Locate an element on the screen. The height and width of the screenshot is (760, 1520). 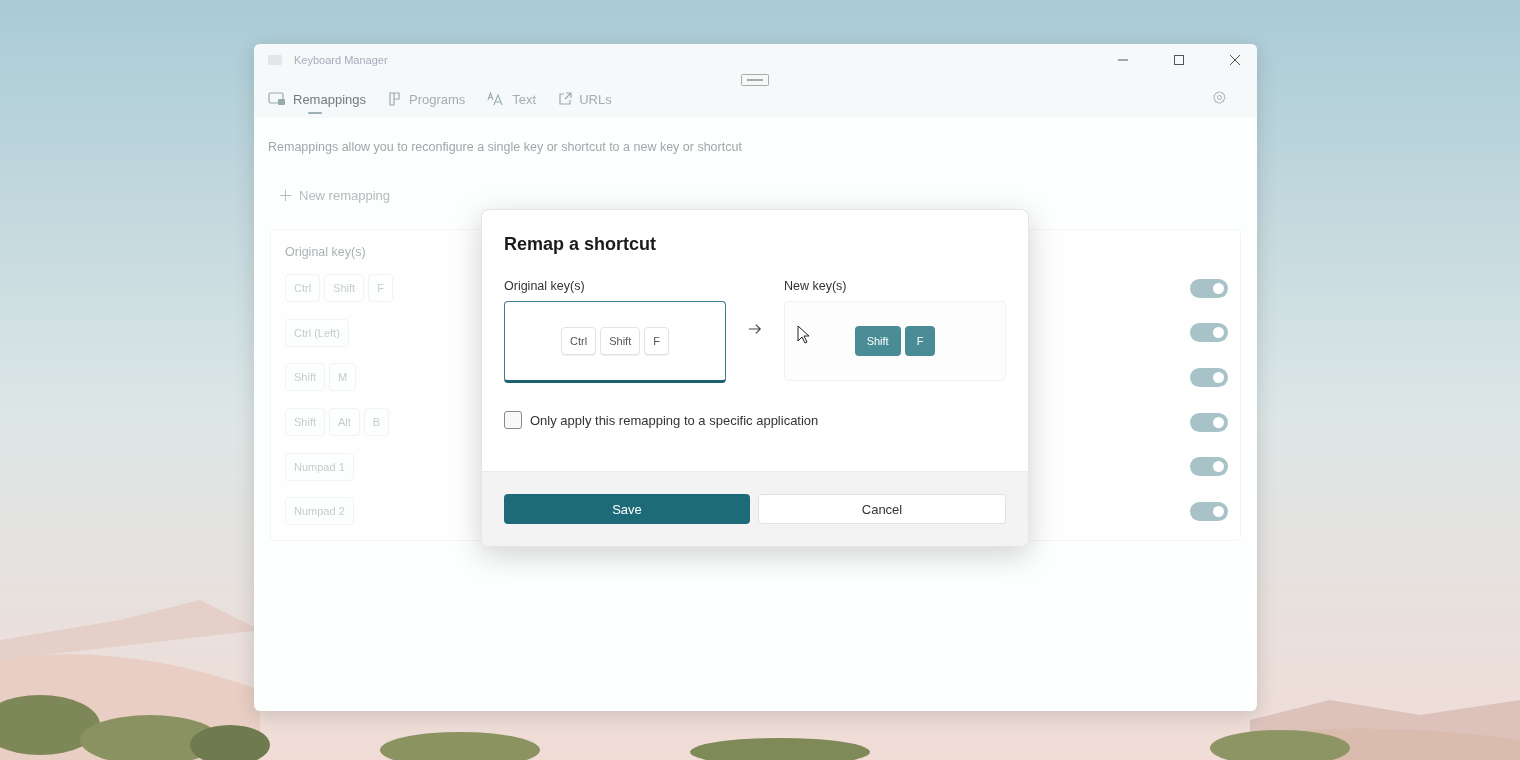
save-button: Save is located at coordinates (627, 509).